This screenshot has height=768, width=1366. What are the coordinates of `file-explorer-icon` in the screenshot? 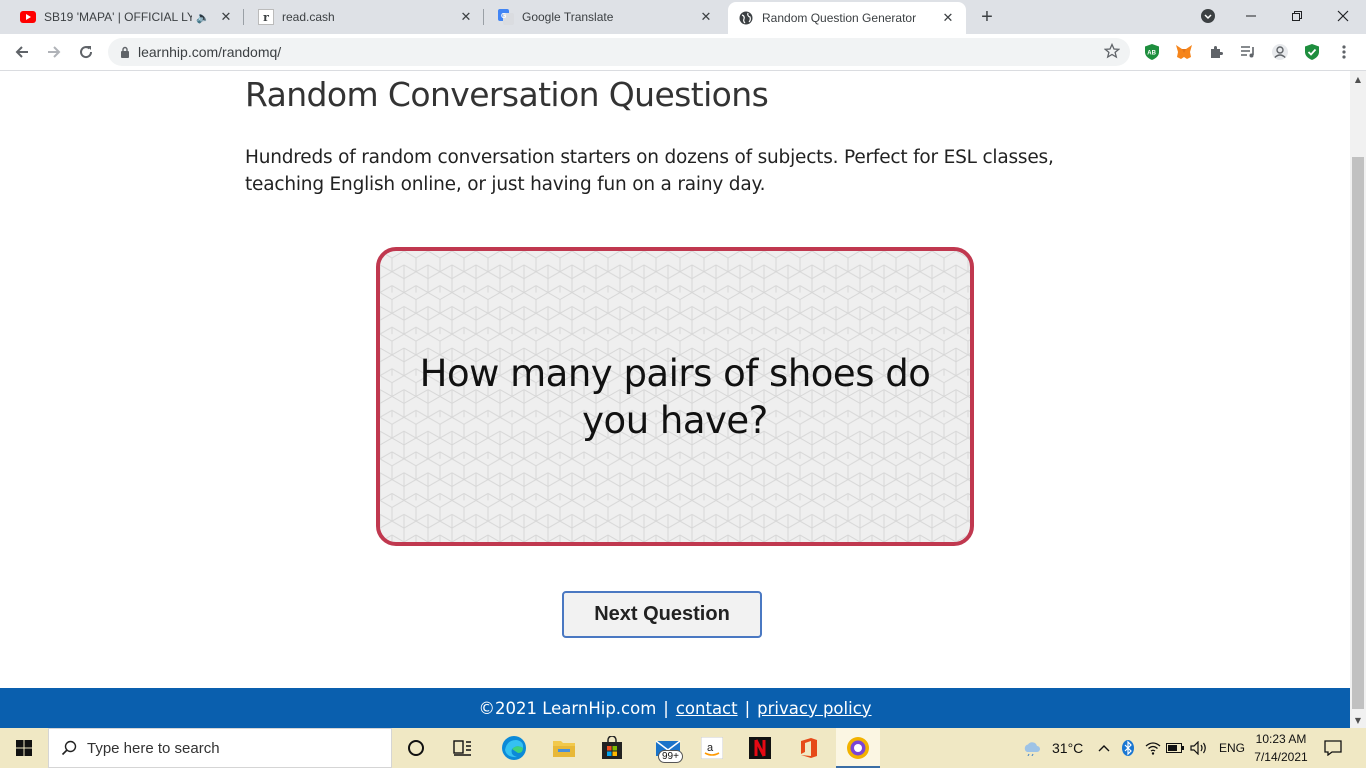 It's located at (564, 748).